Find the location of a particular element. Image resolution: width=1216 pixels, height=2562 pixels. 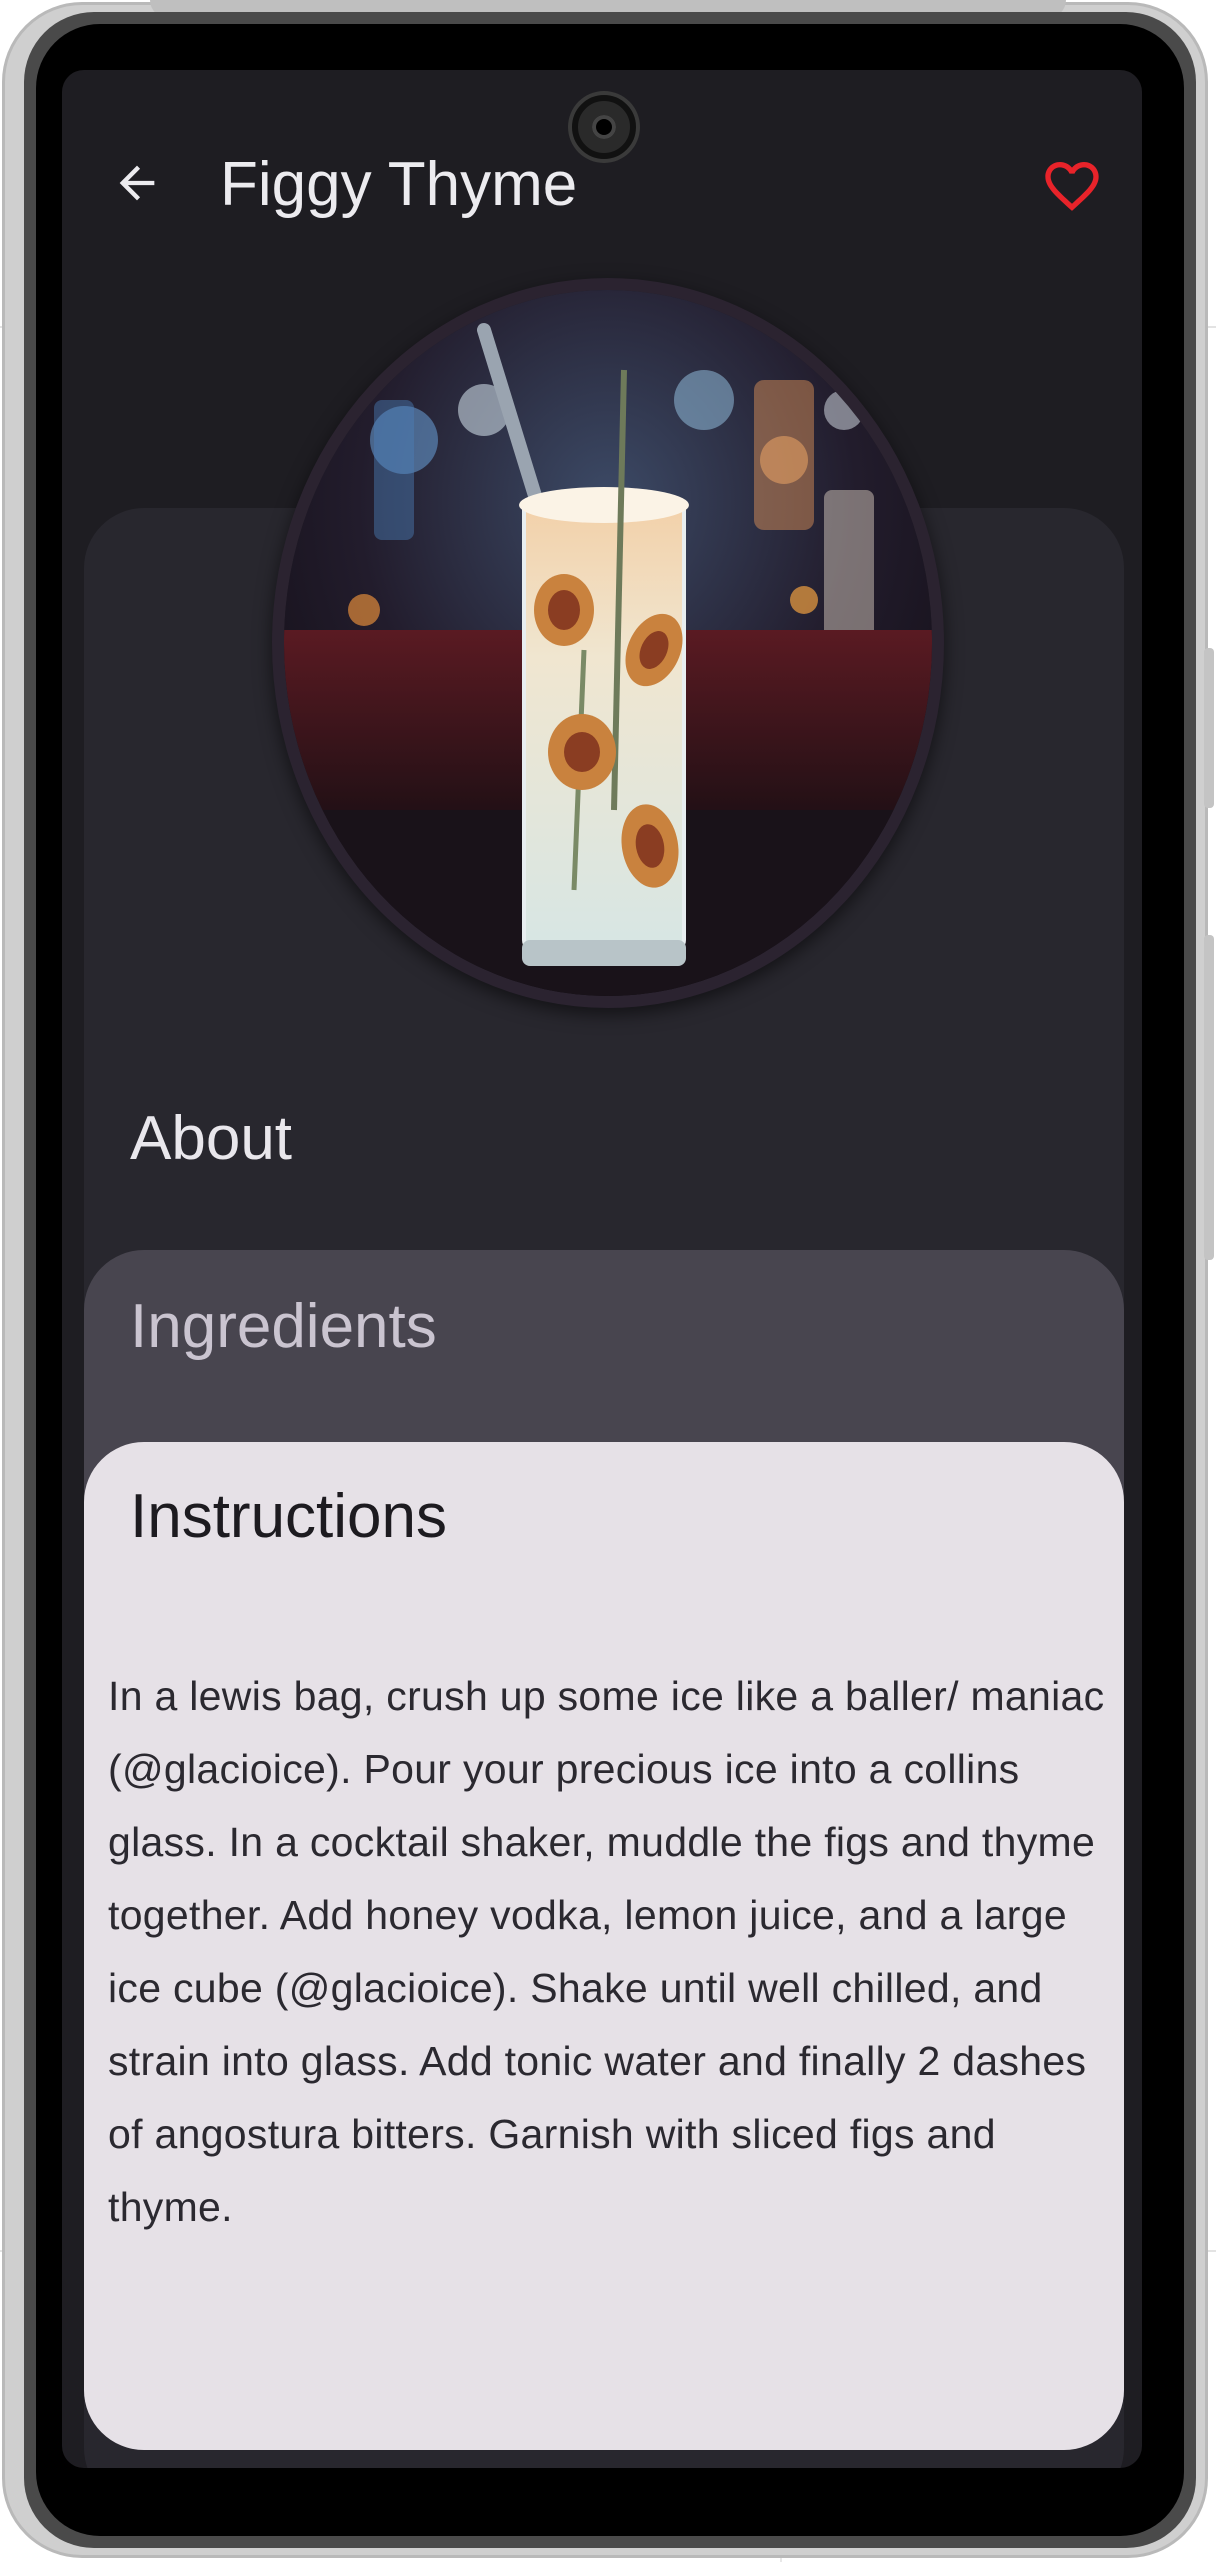

back-button is located at coordinates (137, 185).